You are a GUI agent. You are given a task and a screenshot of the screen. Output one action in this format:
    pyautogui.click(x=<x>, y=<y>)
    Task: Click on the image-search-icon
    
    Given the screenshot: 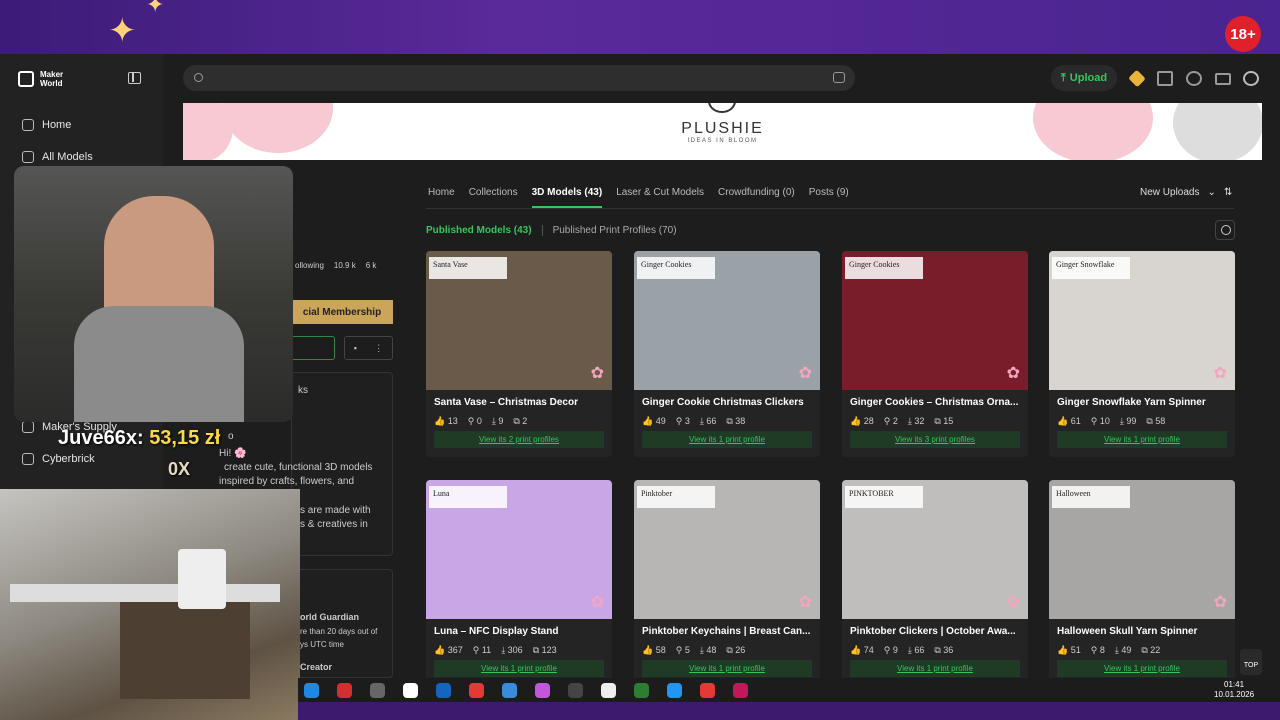 What is the action you would take?
    pyautogui.click(x=839, y=77)
    